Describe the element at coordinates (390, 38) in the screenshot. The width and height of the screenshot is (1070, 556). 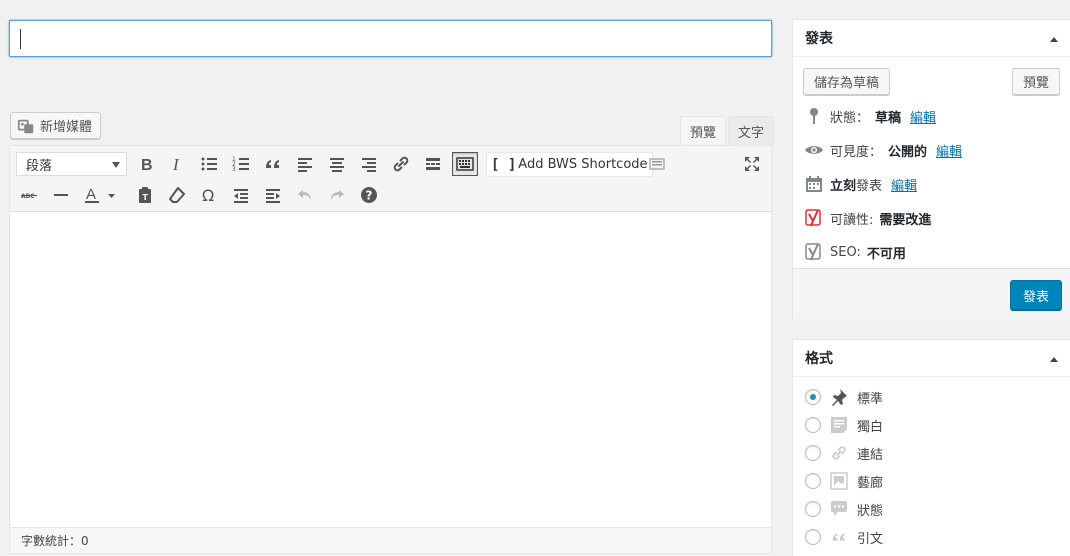
I see `post-title-input` at that location.